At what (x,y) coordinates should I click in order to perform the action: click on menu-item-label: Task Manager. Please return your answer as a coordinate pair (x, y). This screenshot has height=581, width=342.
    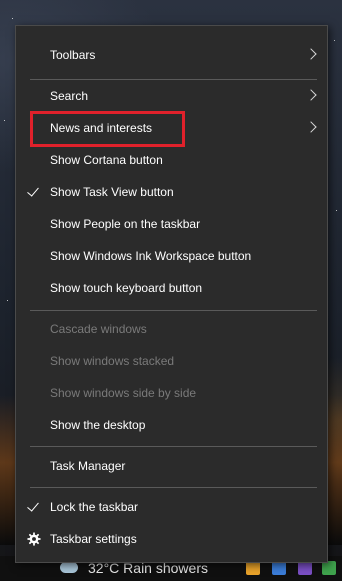
    Looking at the image, I should click on (88, 466).